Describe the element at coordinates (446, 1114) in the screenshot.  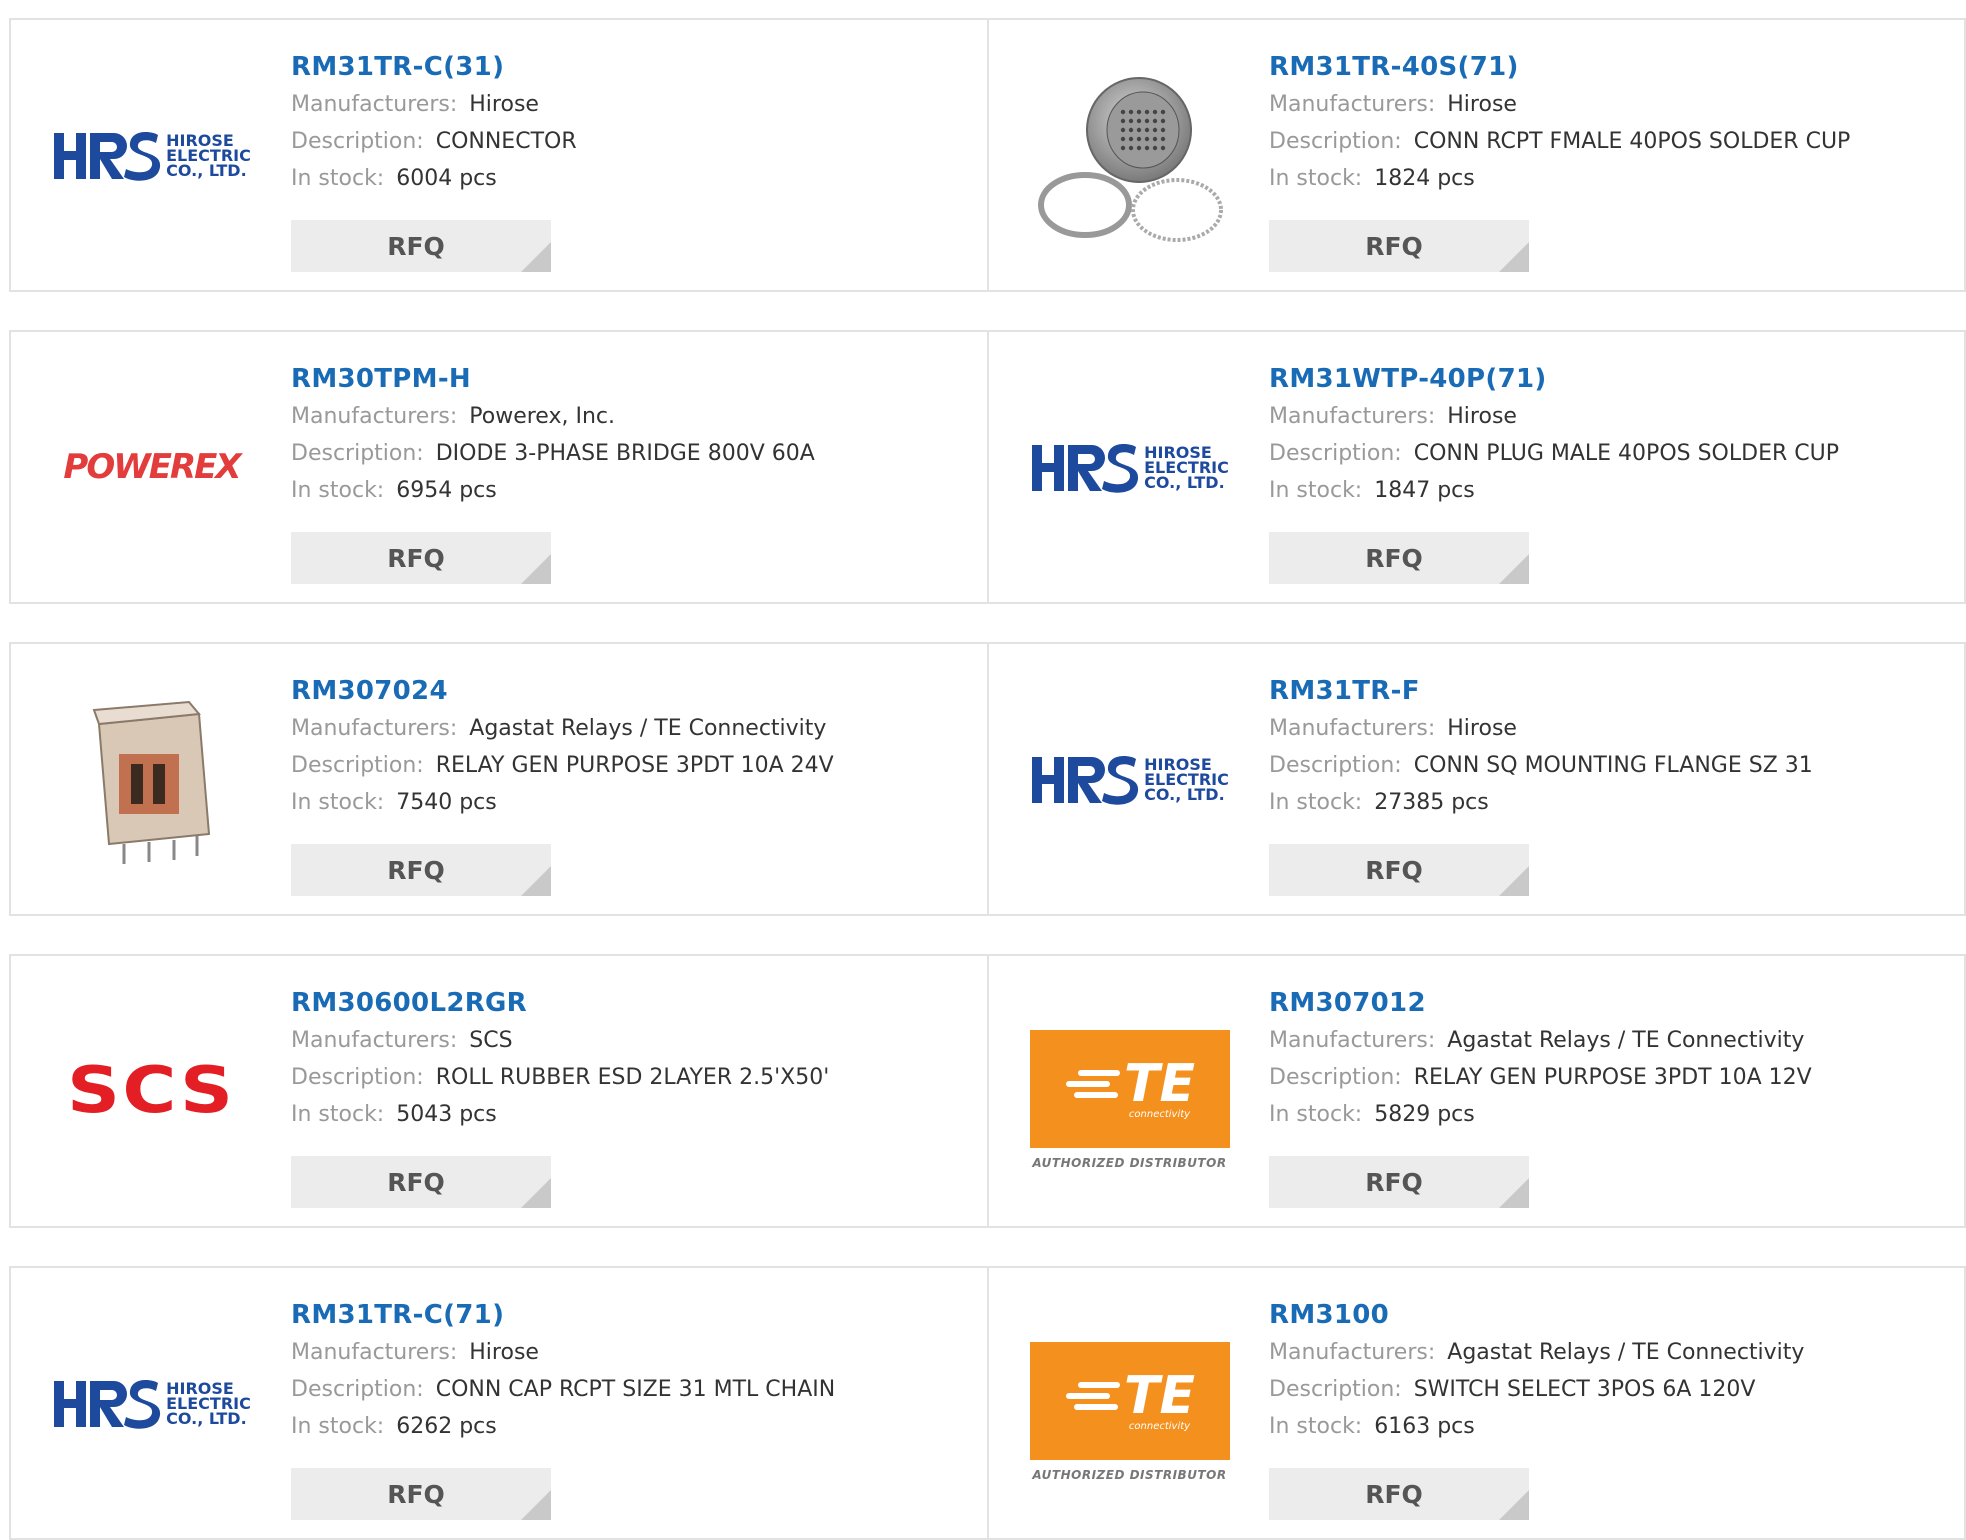
I see `stock-value: 5043 pcs` at that location.